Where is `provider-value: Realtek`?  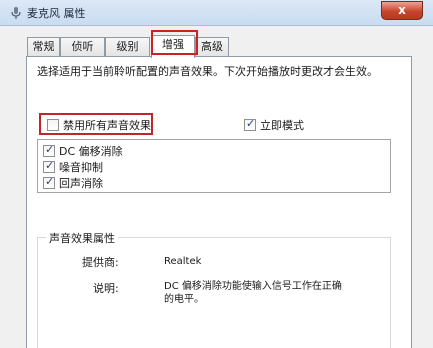
provider-value: Realtek is located at coordinates (183, 261).